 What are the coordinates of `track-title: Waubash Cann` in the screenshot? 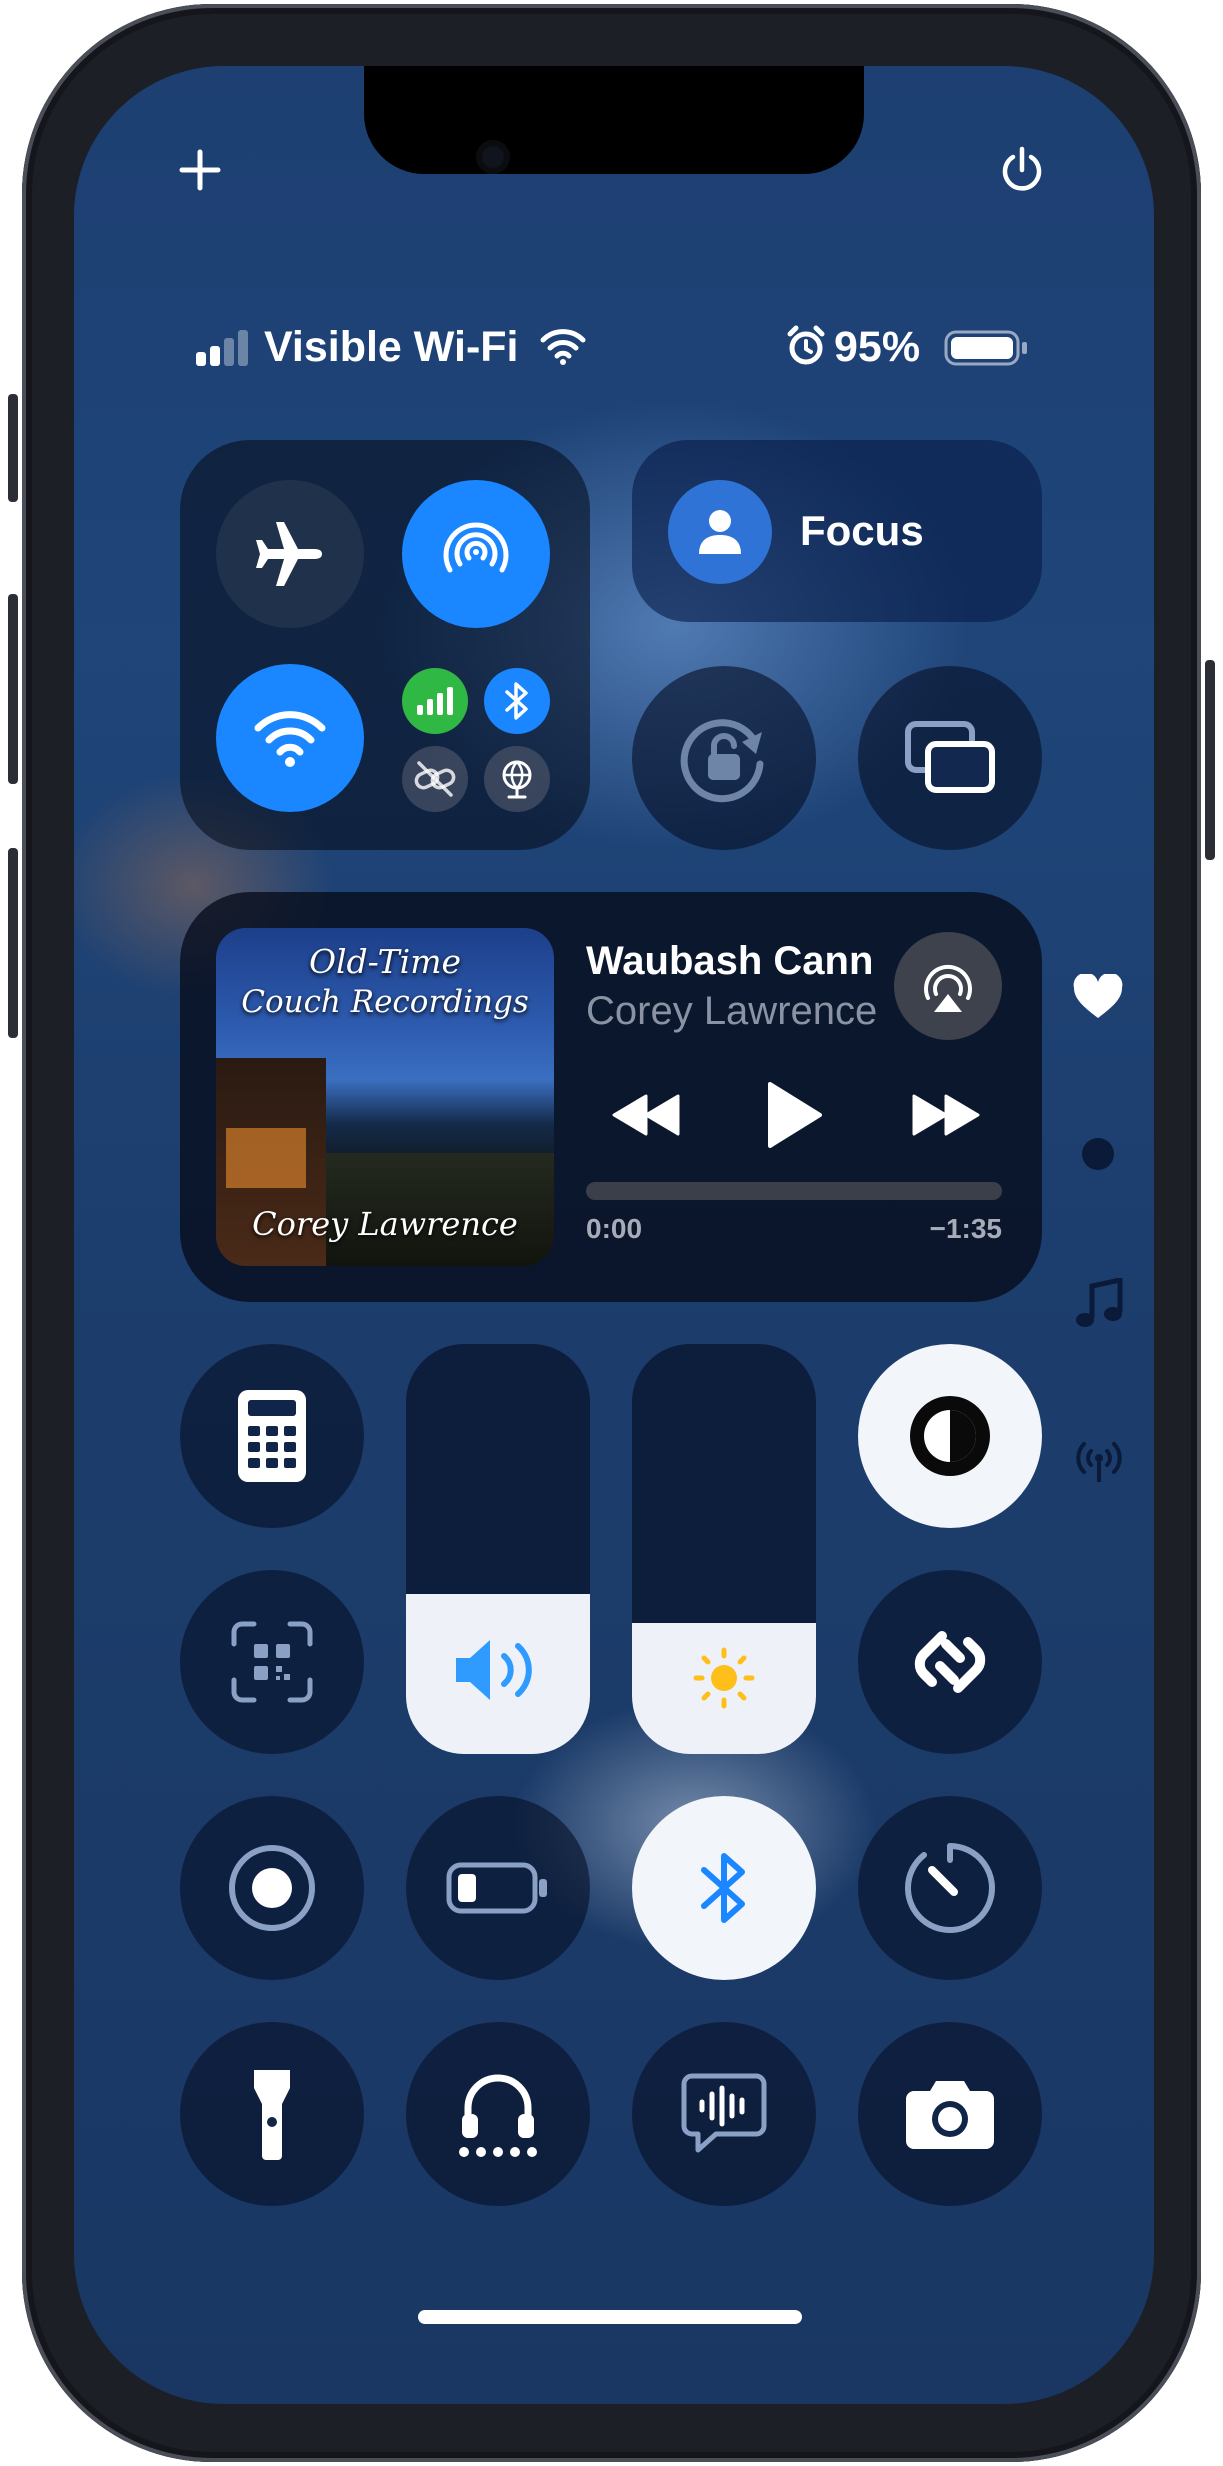 It's located at (730, 961).